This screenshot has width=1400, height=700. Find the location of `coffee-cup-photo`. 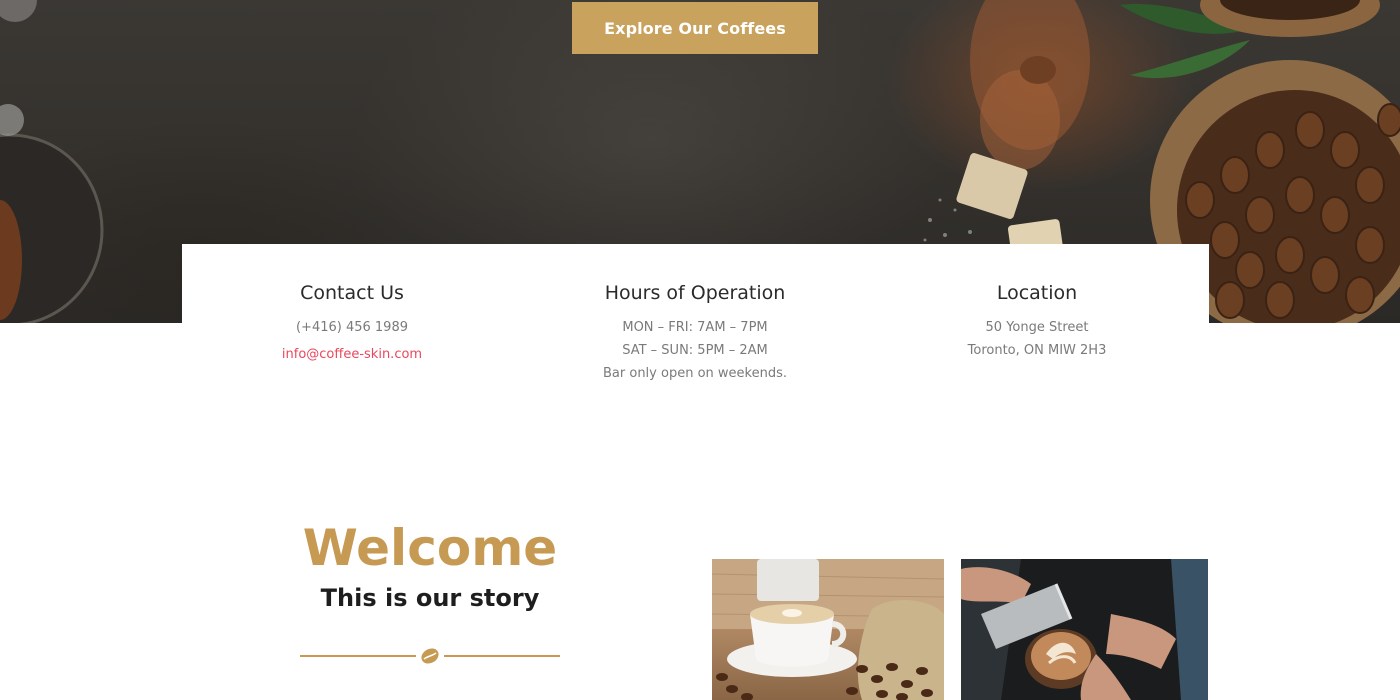

coffee-cup-photo is located at coordinates (828, 629).